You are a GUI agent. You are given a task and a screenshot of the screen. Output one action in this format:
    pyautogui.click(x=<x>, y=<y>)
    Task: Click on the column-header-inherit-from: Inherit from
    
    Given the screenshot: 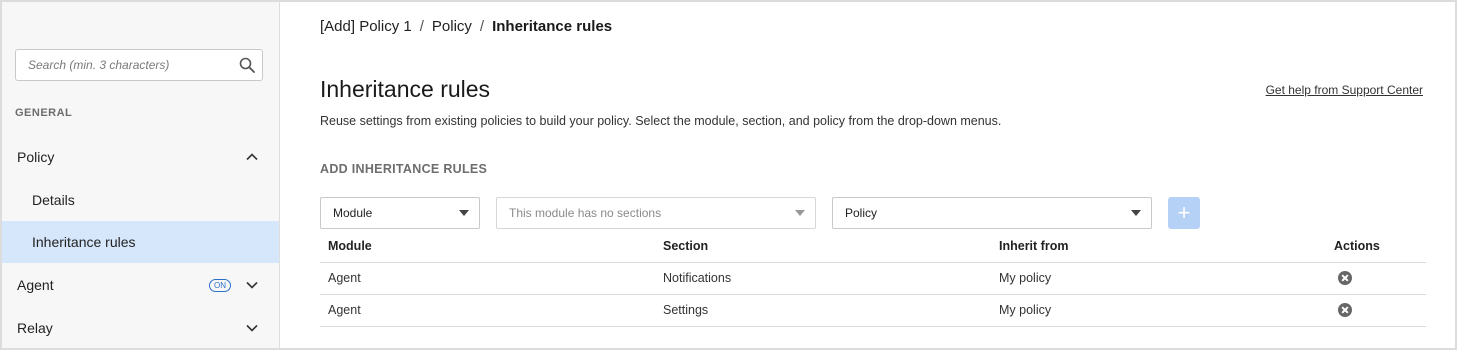 What is the action you would take?
    pyautogui.click(x=1158, y=247)
    